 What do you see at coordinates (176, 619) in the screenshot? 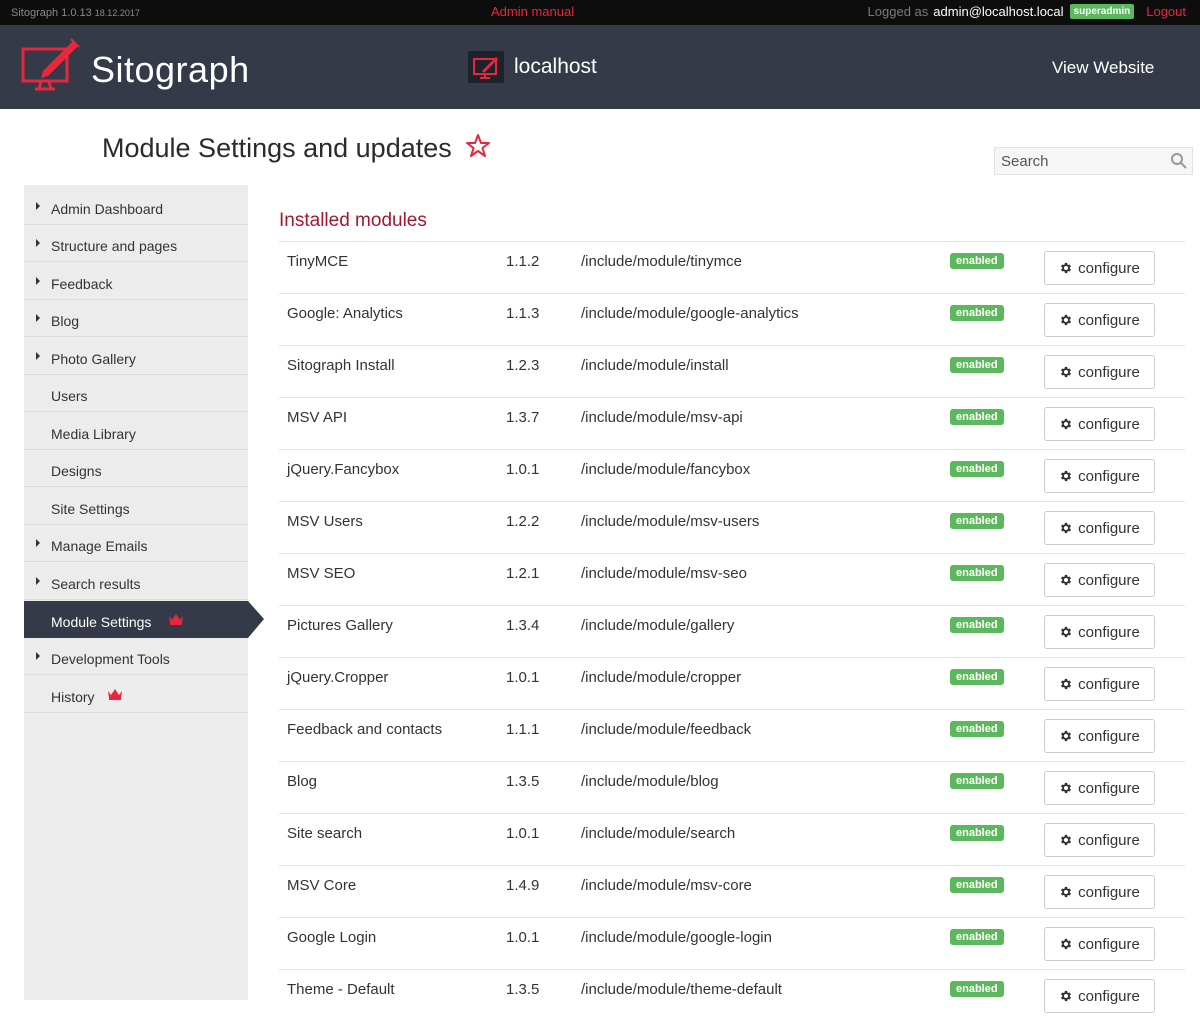
I see `crown-icon` at bounding box center [176, 619].